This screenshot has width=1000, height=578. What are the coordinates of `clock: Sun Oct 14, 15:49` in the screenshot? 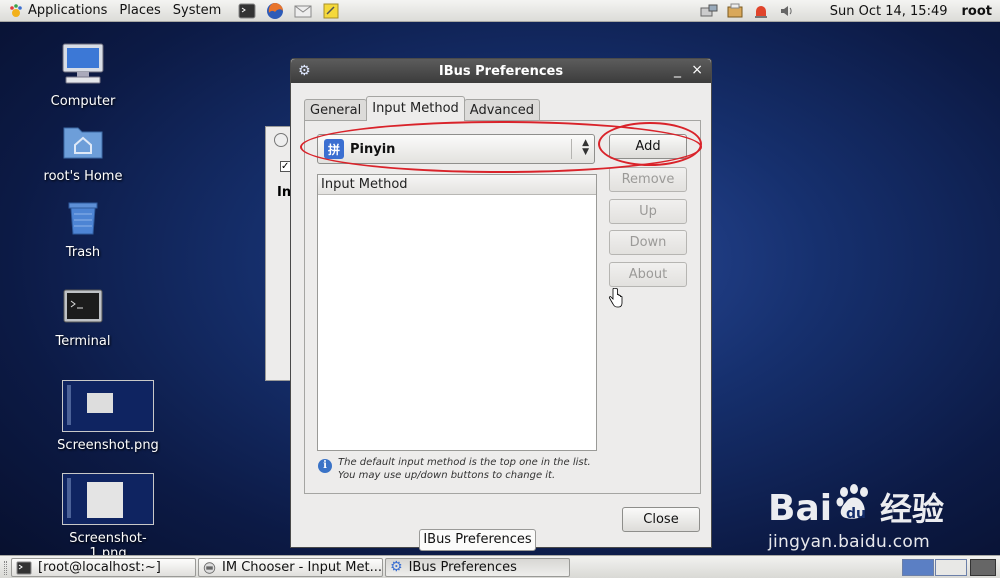 It's located at (889, 11).